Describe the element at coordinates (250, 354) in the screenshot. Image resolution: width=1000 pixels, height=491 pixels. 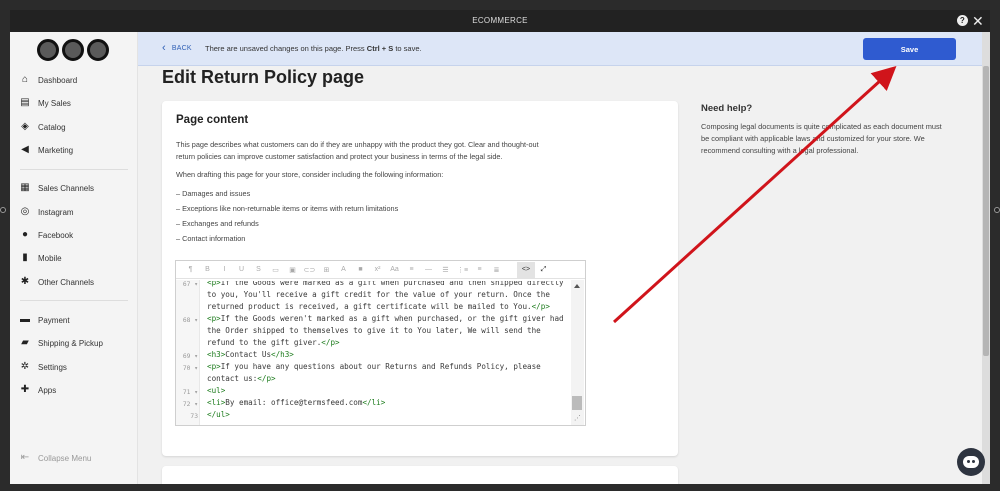
I see `code-line: <h3>Contact Us</h3>` at that location.